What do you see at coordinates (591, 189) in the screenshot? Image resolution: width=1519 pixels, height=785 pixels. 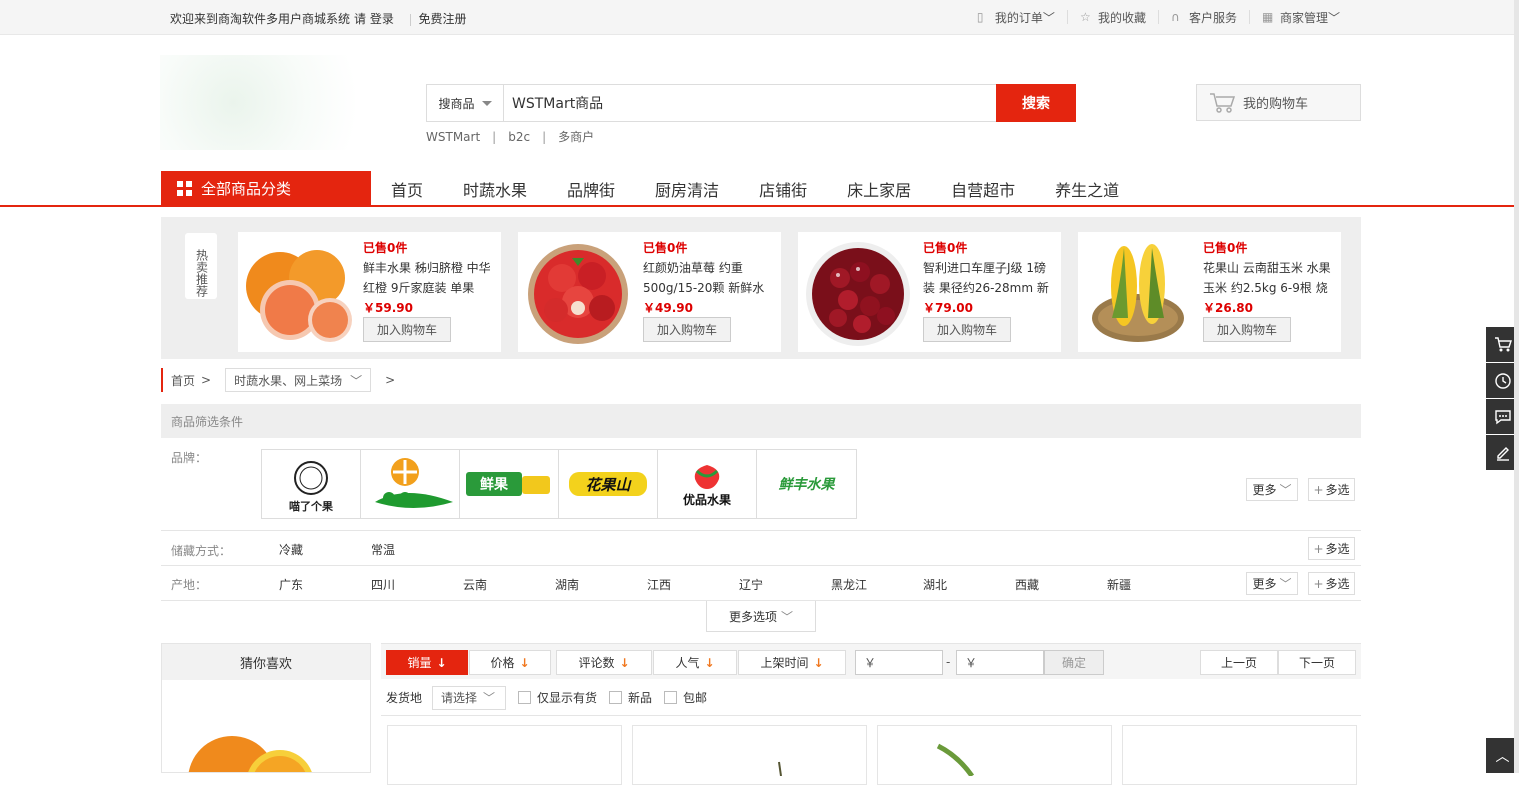 I see `nav-link-brands: 品牌街` at bounding box center [591, 189].